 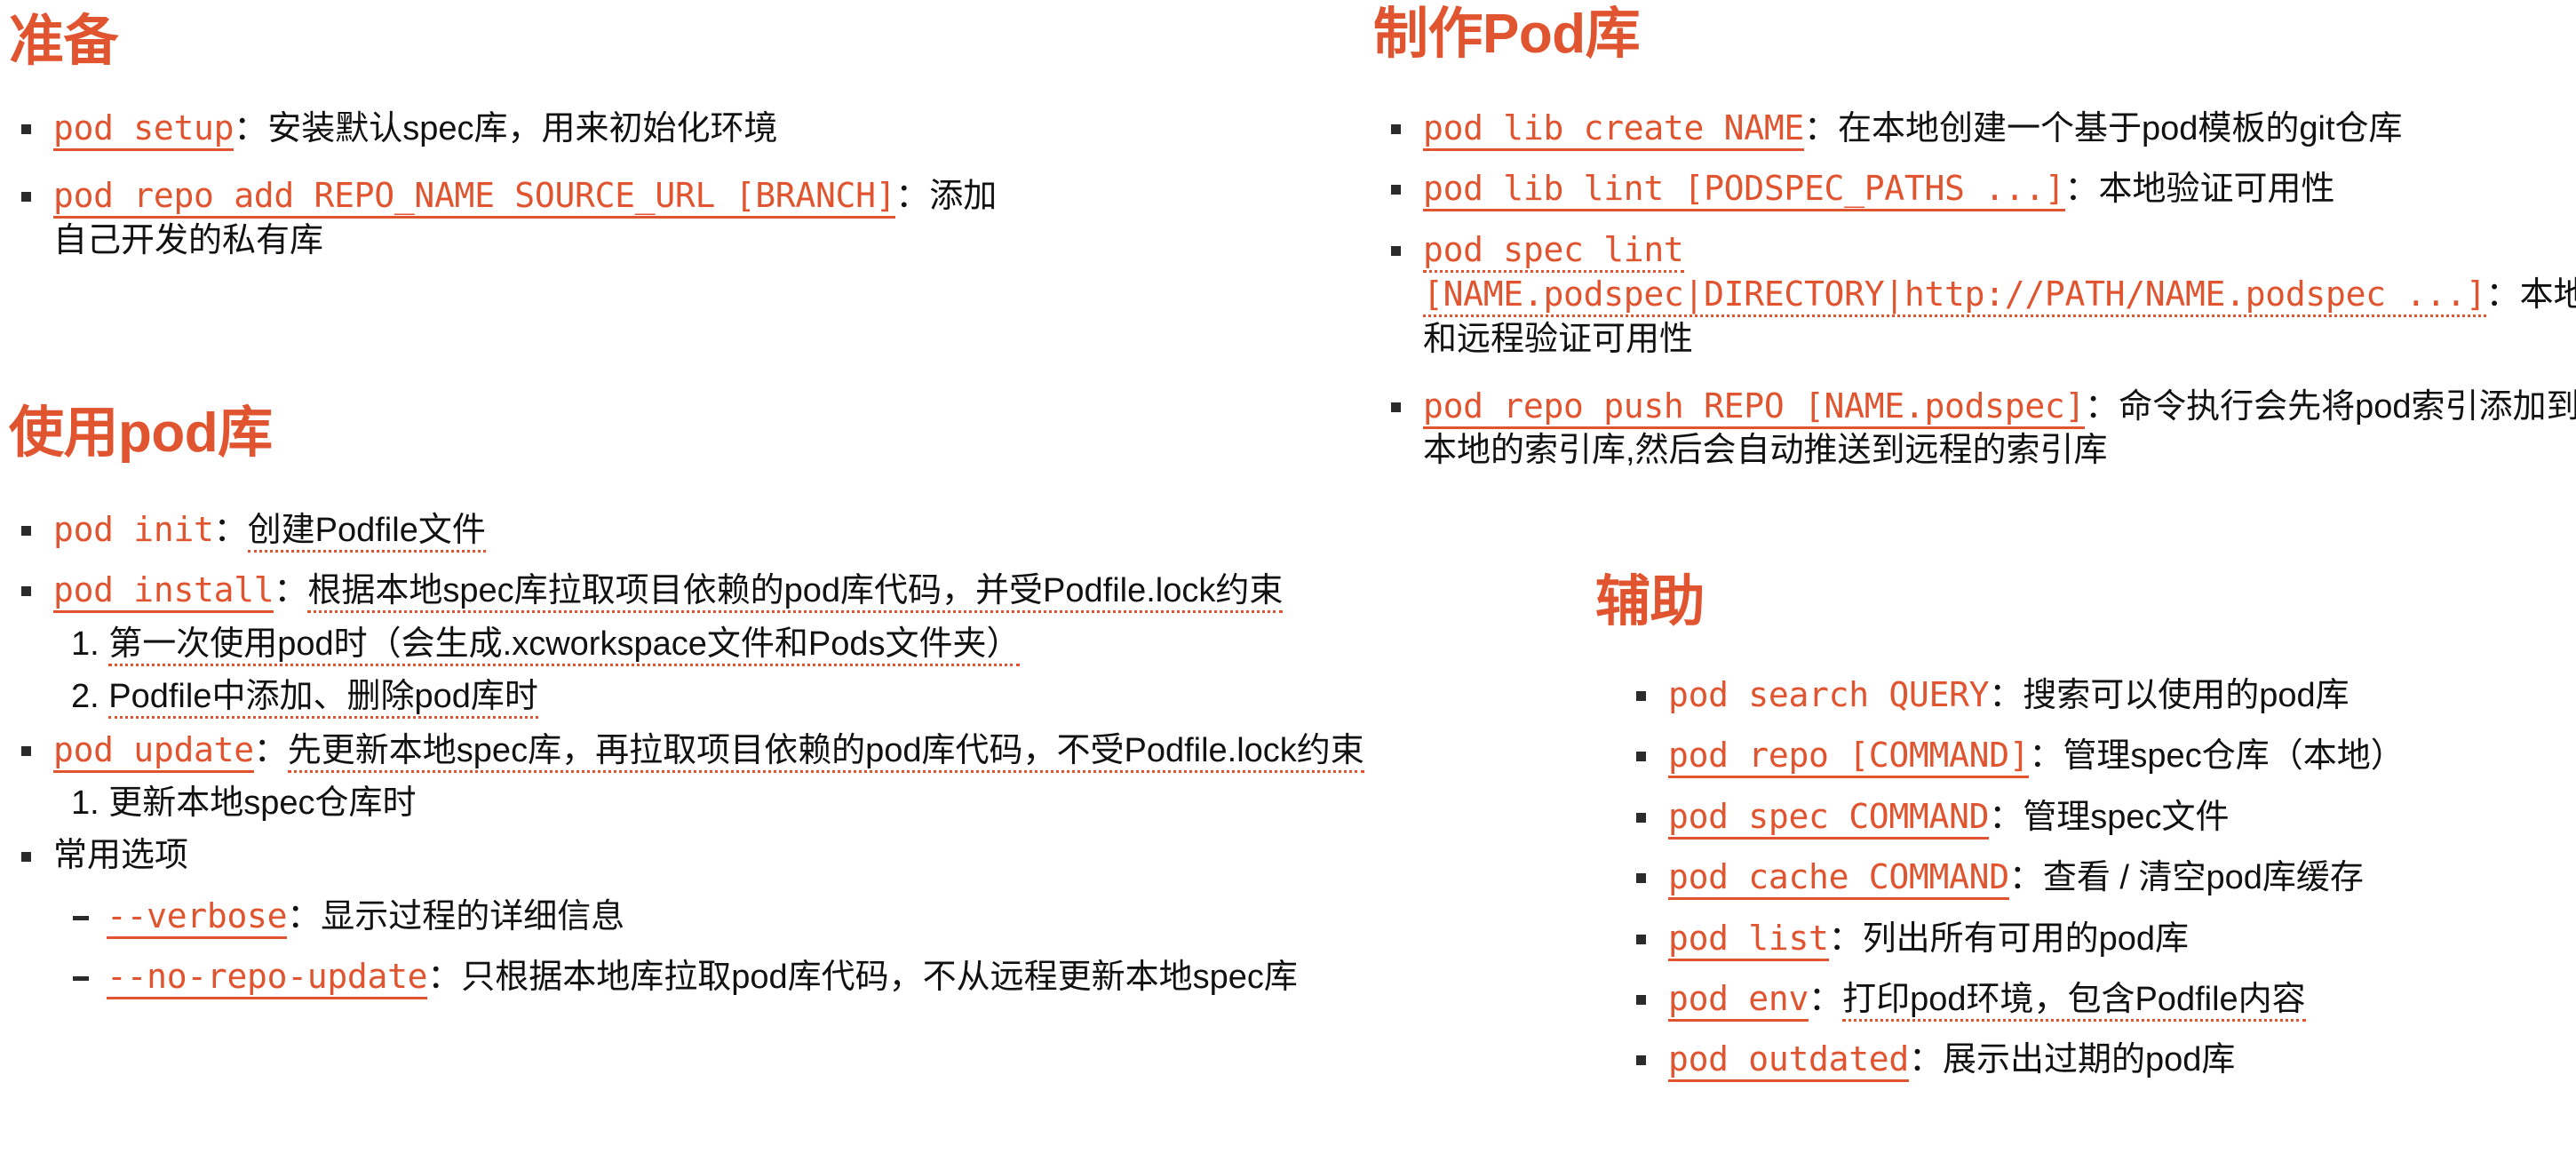 I want to click on command-text: pod cache COMMAND, so click(x=1838, y=879).